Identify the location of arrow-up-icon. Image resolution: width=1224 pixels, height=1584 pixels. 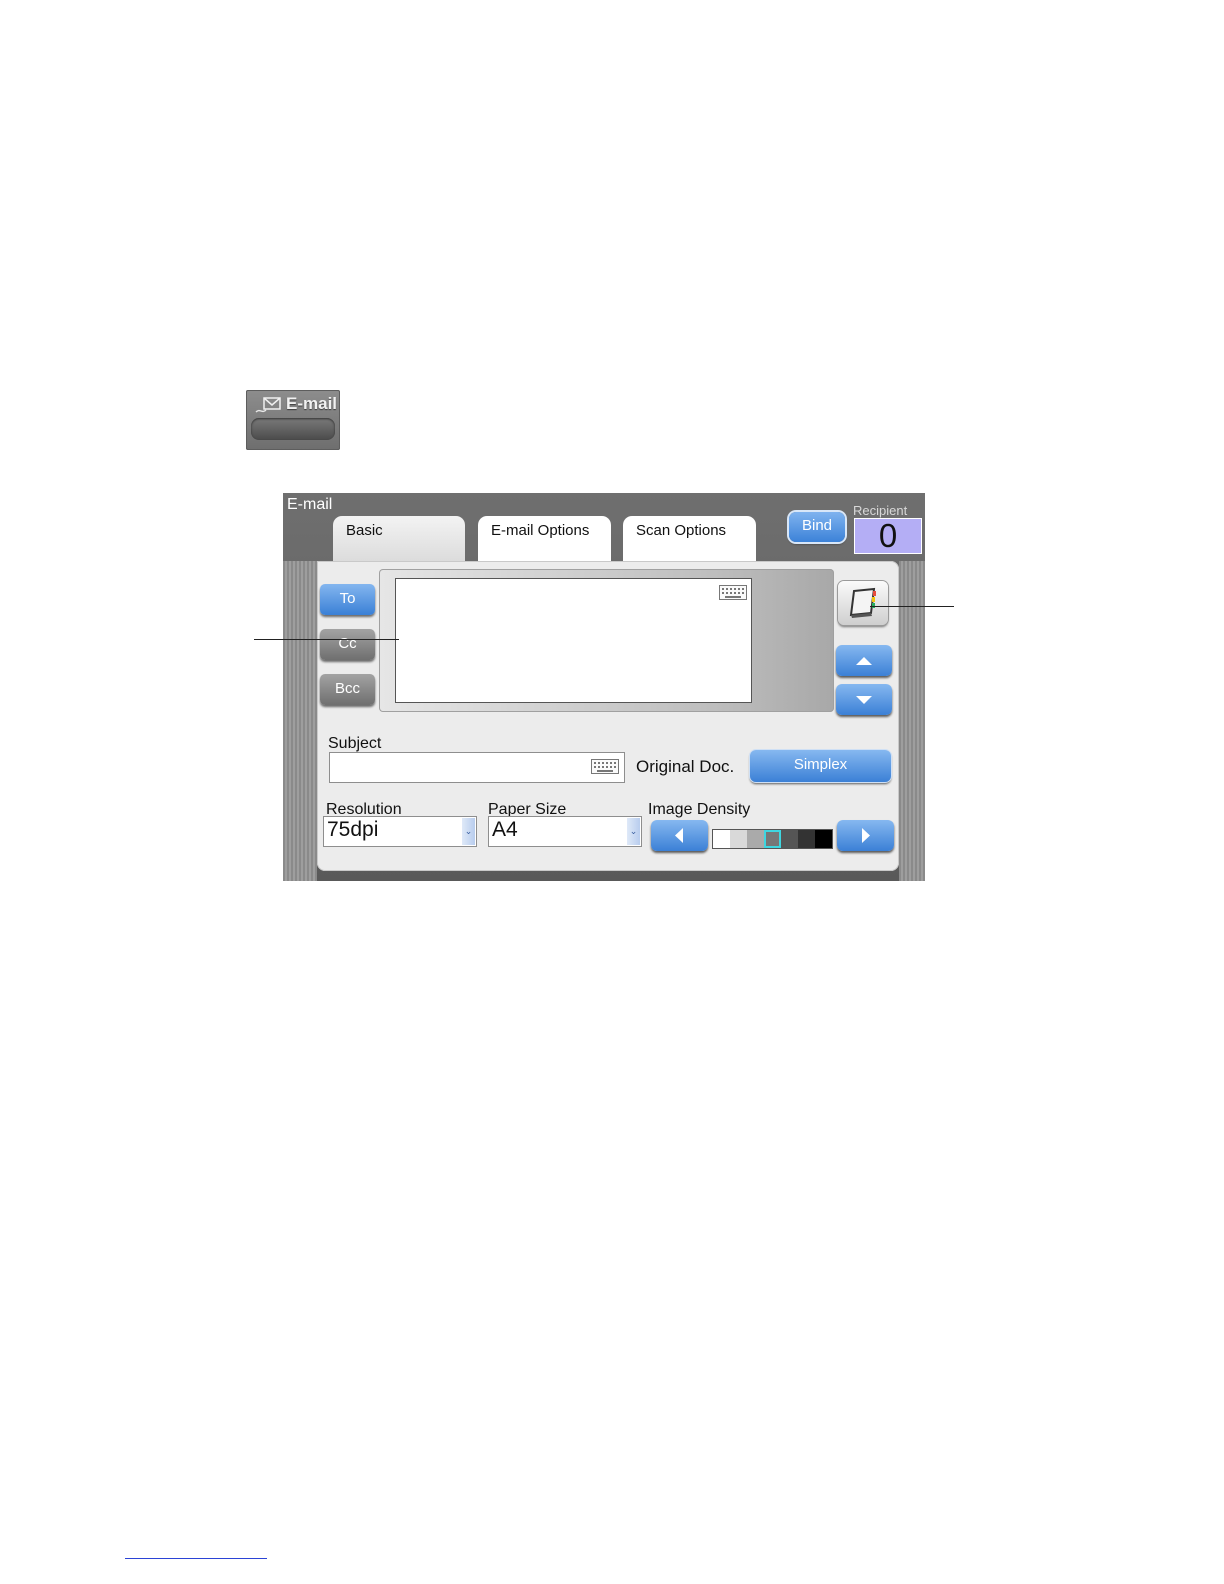
(864, 661).